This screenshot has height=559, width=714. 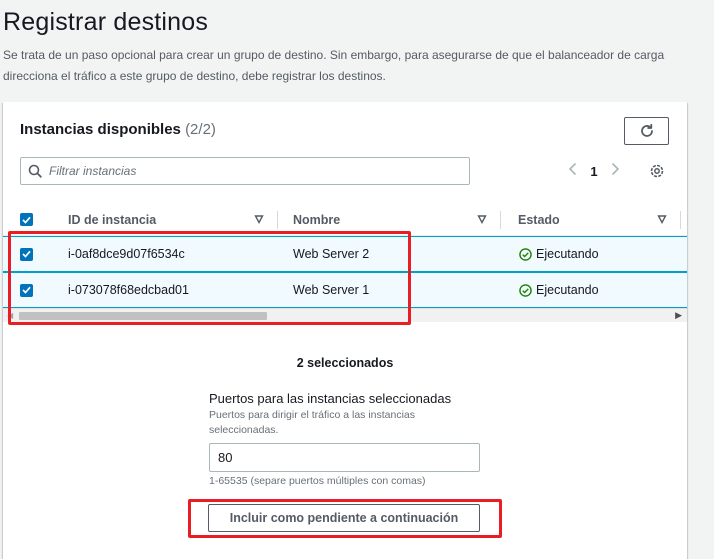 I want to click on ports-input, so click(x=344, y=457).